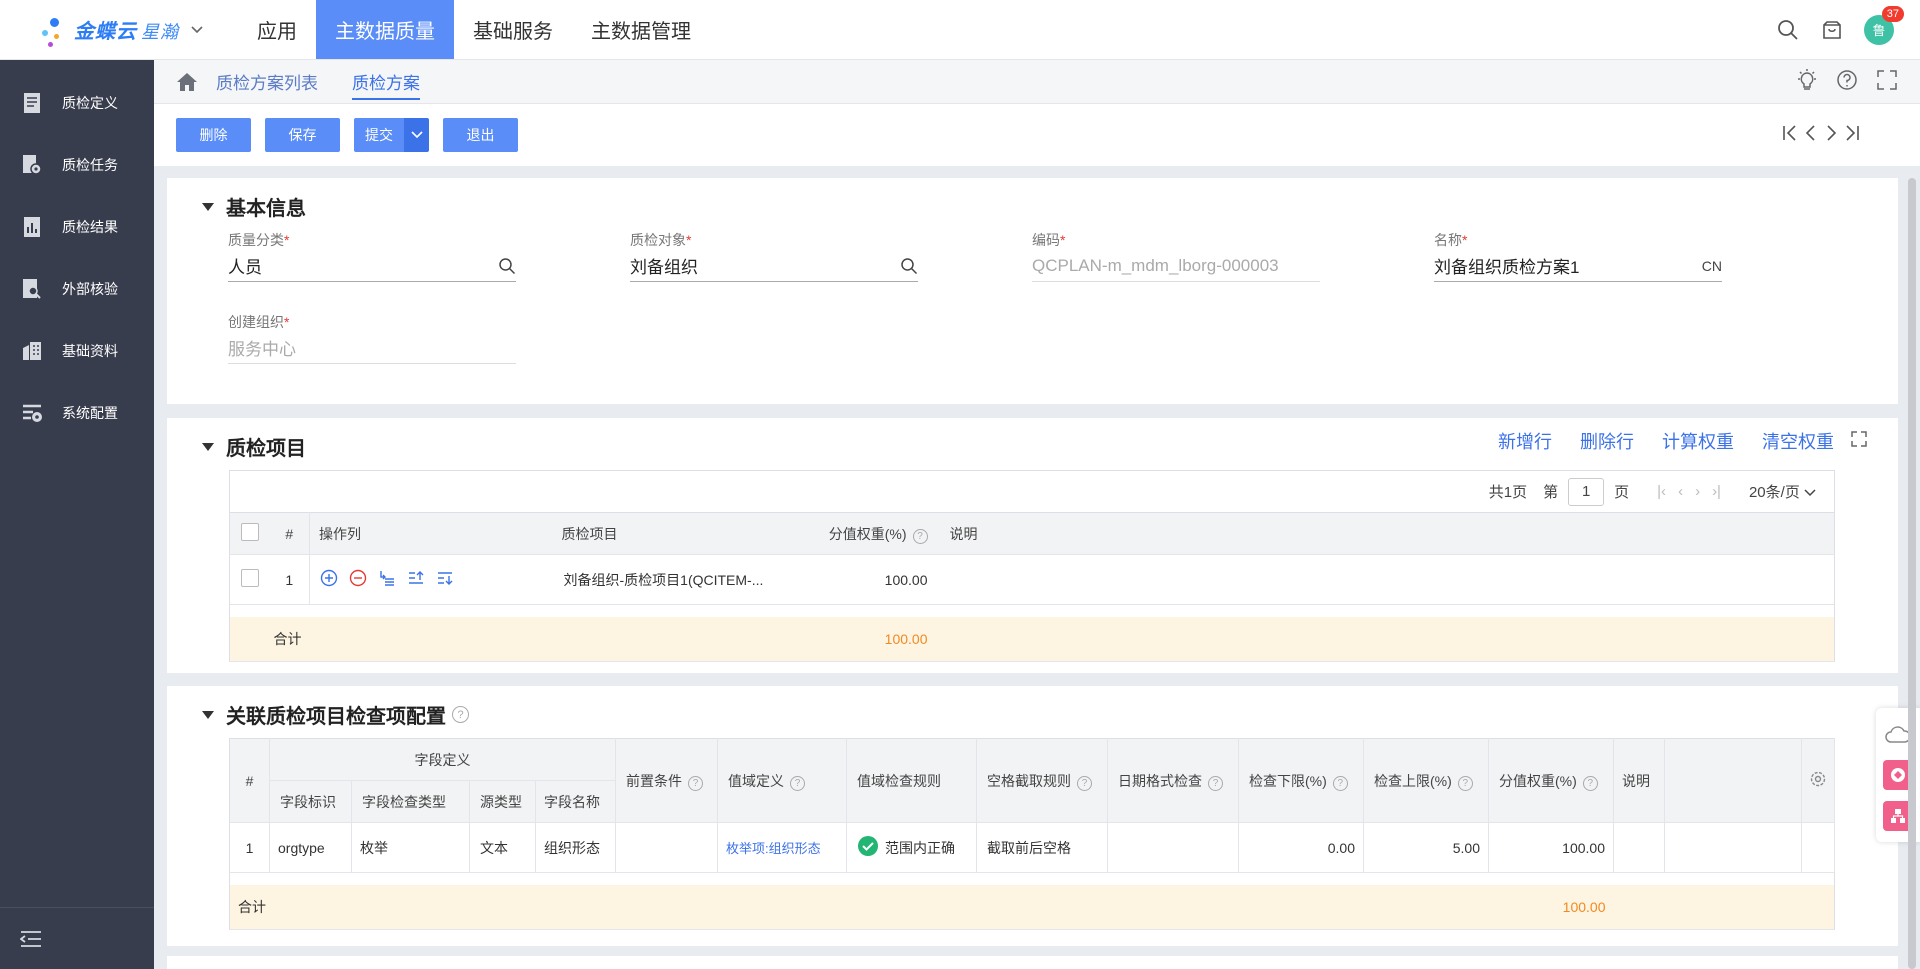 The image size is (1920, 969). What do you see at coordinates (379, 135) in the screenshot?
I see `submit-button: 提交` at bounding box center [379, 135].